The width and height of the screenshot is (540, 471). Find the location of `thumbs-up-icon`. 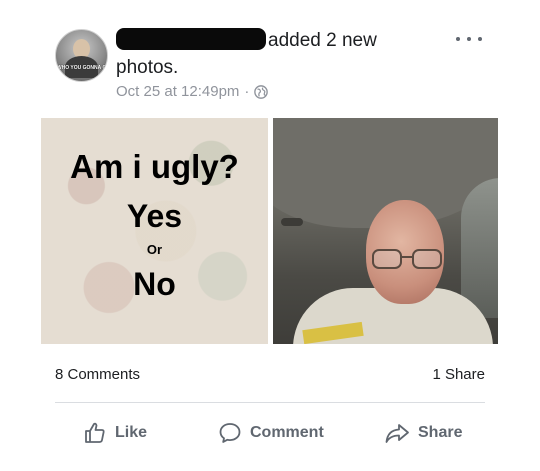

thumbs-up-icon is located at coordinates (95, 432).